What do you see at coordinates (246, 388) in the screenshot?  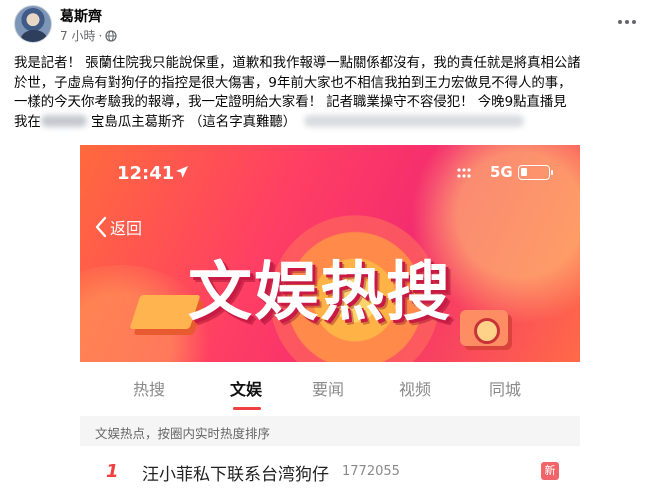 I see `tab-entertainment: 文娱` at bounding box center [246, 388].